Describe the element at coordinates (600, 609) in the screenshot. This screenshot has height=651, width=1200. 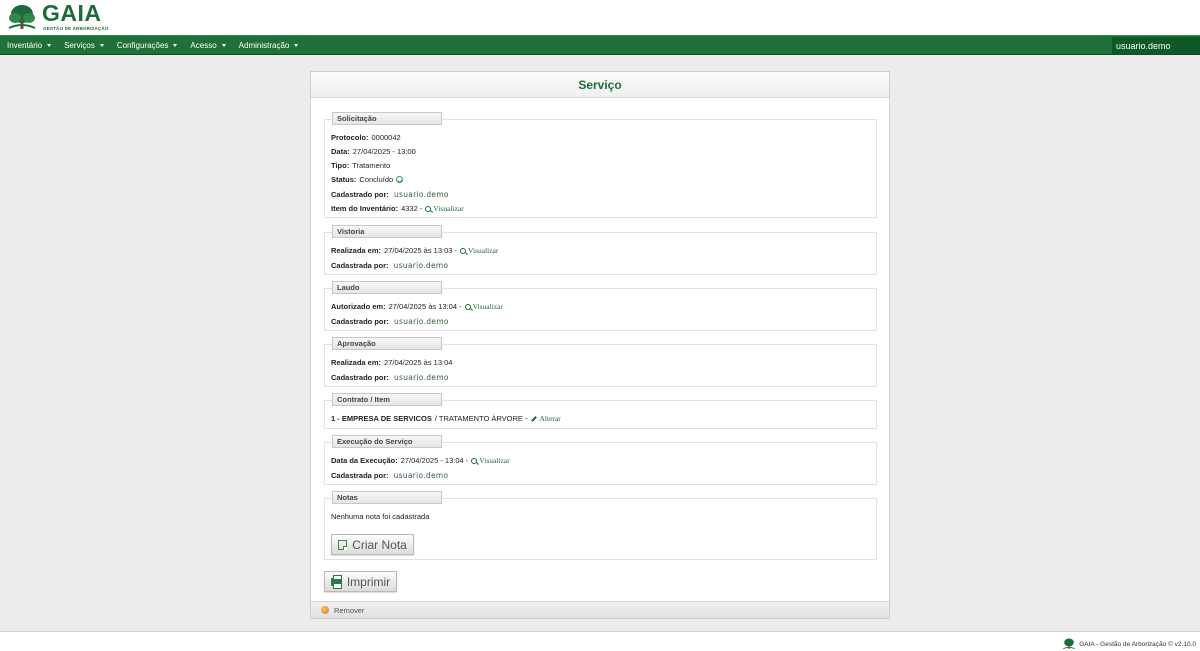
I see `panel-footer: Remover` at that location.